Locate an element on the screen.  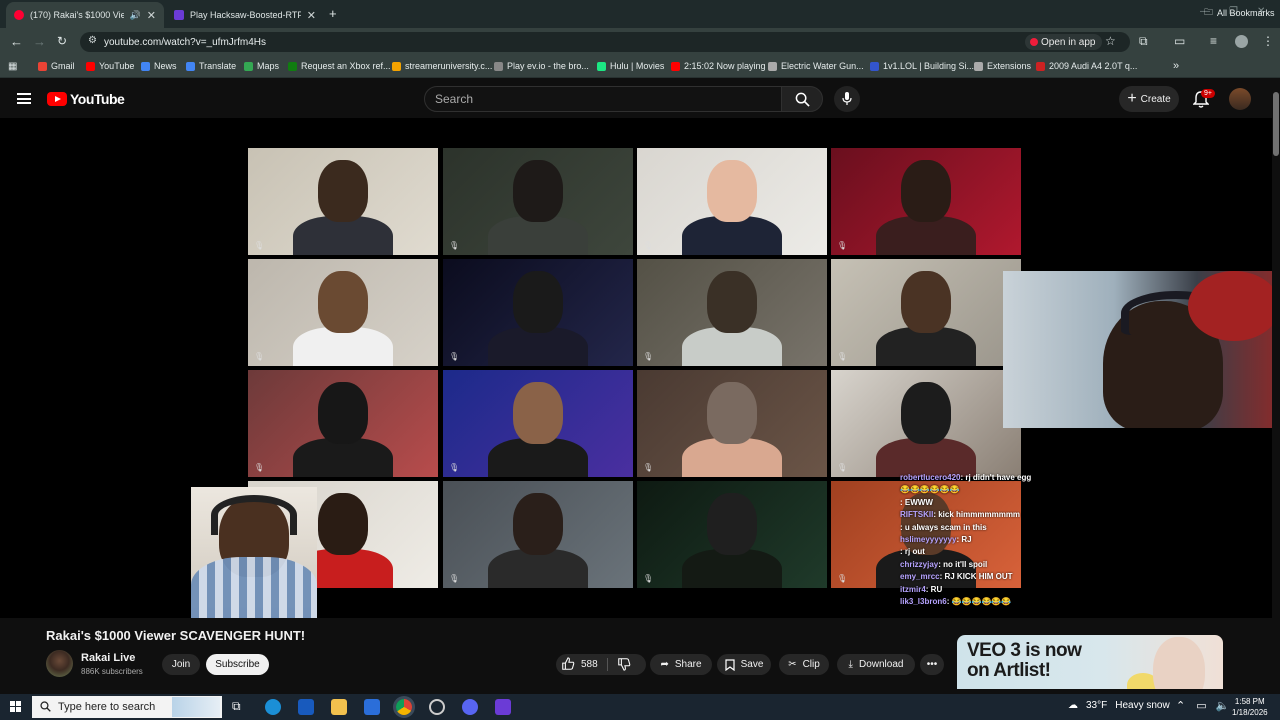
like-divider is located at coordinates (607, 664).